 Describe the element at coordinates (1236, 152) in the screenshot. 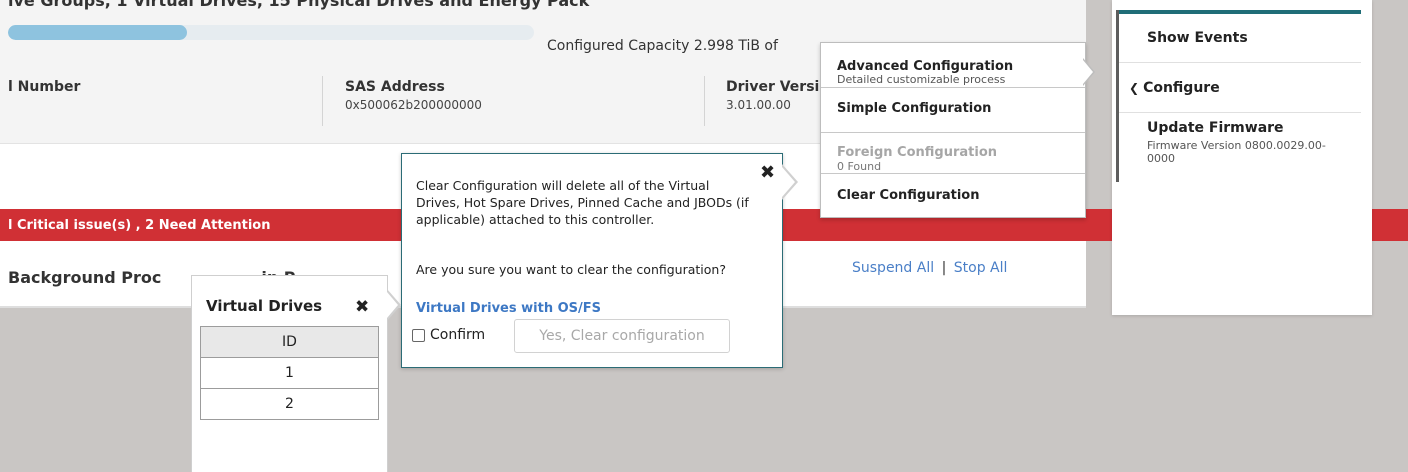

I see `firmware-version: Firmware Version 0800.0029.00-0000` at that location.